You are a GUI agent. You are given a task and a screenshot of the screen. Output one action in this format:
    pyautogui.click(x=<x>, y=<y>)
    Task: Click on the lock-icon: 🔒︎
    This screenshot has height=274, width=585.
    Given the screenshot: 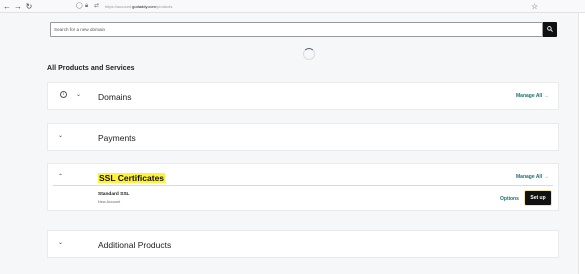 What is the action you would take?
    pyautogui.click(x=87, y=6)
    